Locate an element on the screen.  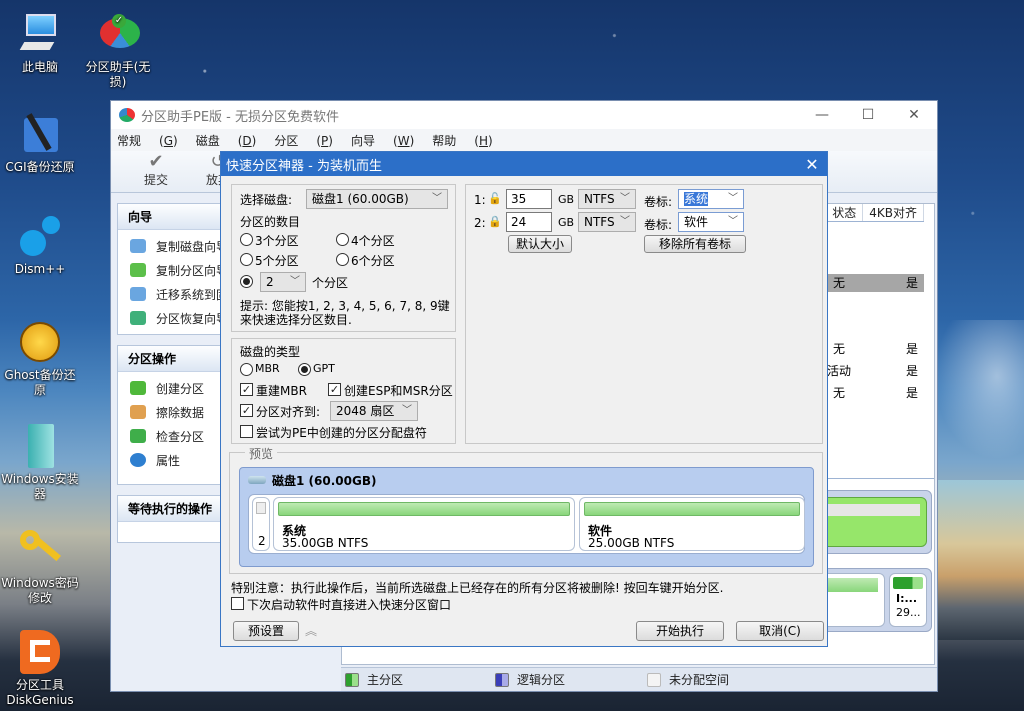
radio-6-partitions is located at coordinates (342, 259).